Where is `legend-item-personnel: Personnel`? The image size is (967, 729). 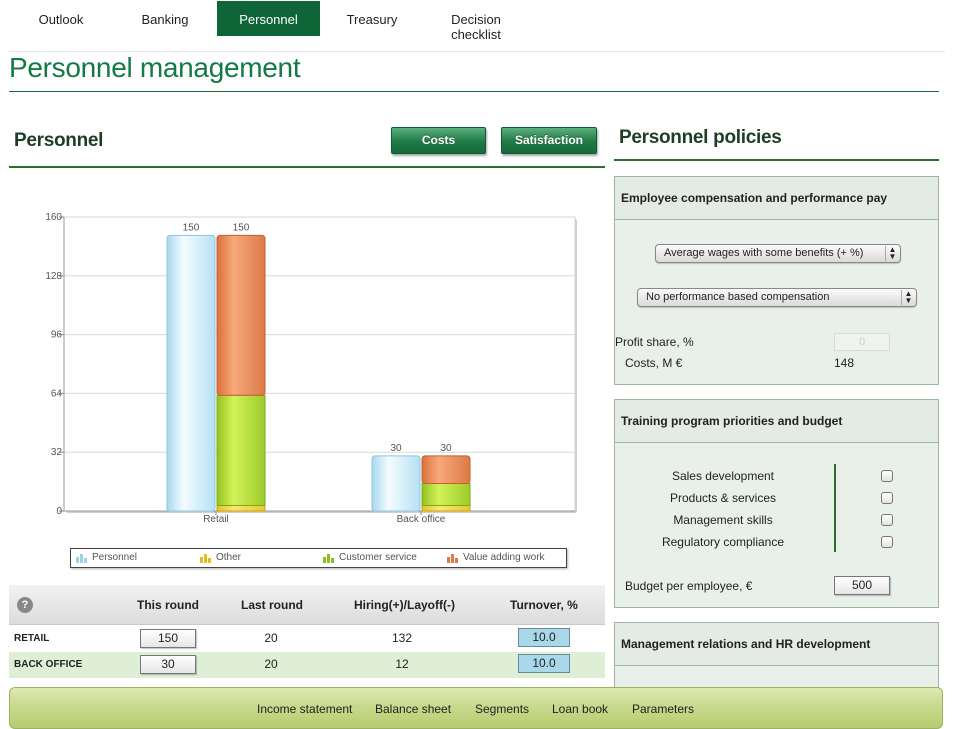 legend-item-personnel: Personnel is located at coordinates (106, 558).